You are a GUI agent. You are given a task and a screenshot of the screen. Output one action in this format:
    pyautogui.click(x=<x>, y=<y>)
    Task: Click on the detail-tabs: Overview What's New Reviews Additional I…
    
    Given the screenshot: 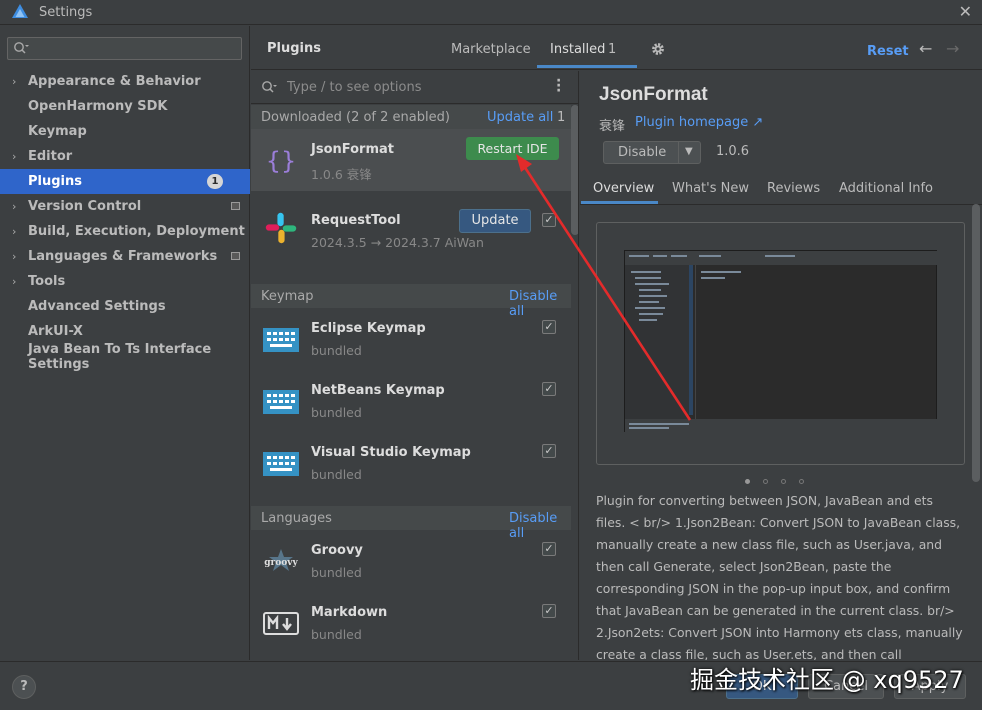 What is the action you would take?
    pyautogui.click(x=781, y=189)
    